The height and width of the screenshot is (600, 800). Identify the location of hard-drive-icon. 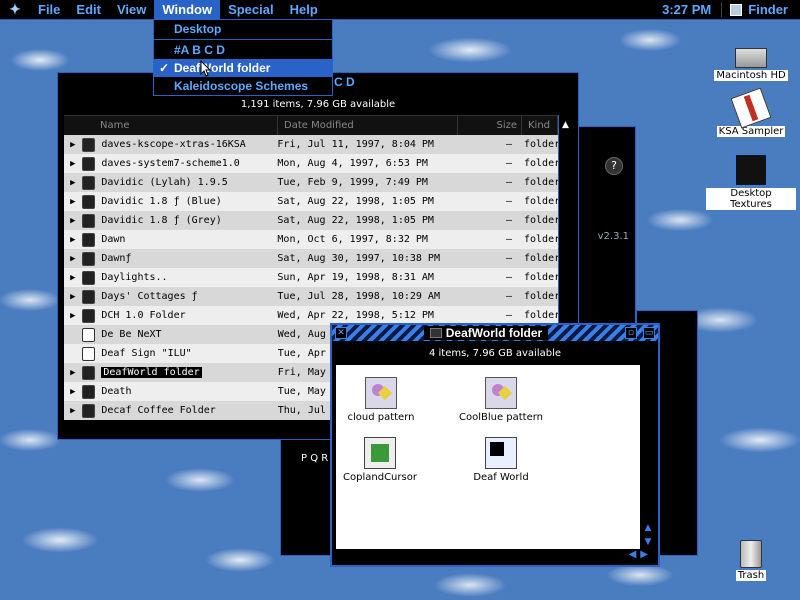
(751, 58).